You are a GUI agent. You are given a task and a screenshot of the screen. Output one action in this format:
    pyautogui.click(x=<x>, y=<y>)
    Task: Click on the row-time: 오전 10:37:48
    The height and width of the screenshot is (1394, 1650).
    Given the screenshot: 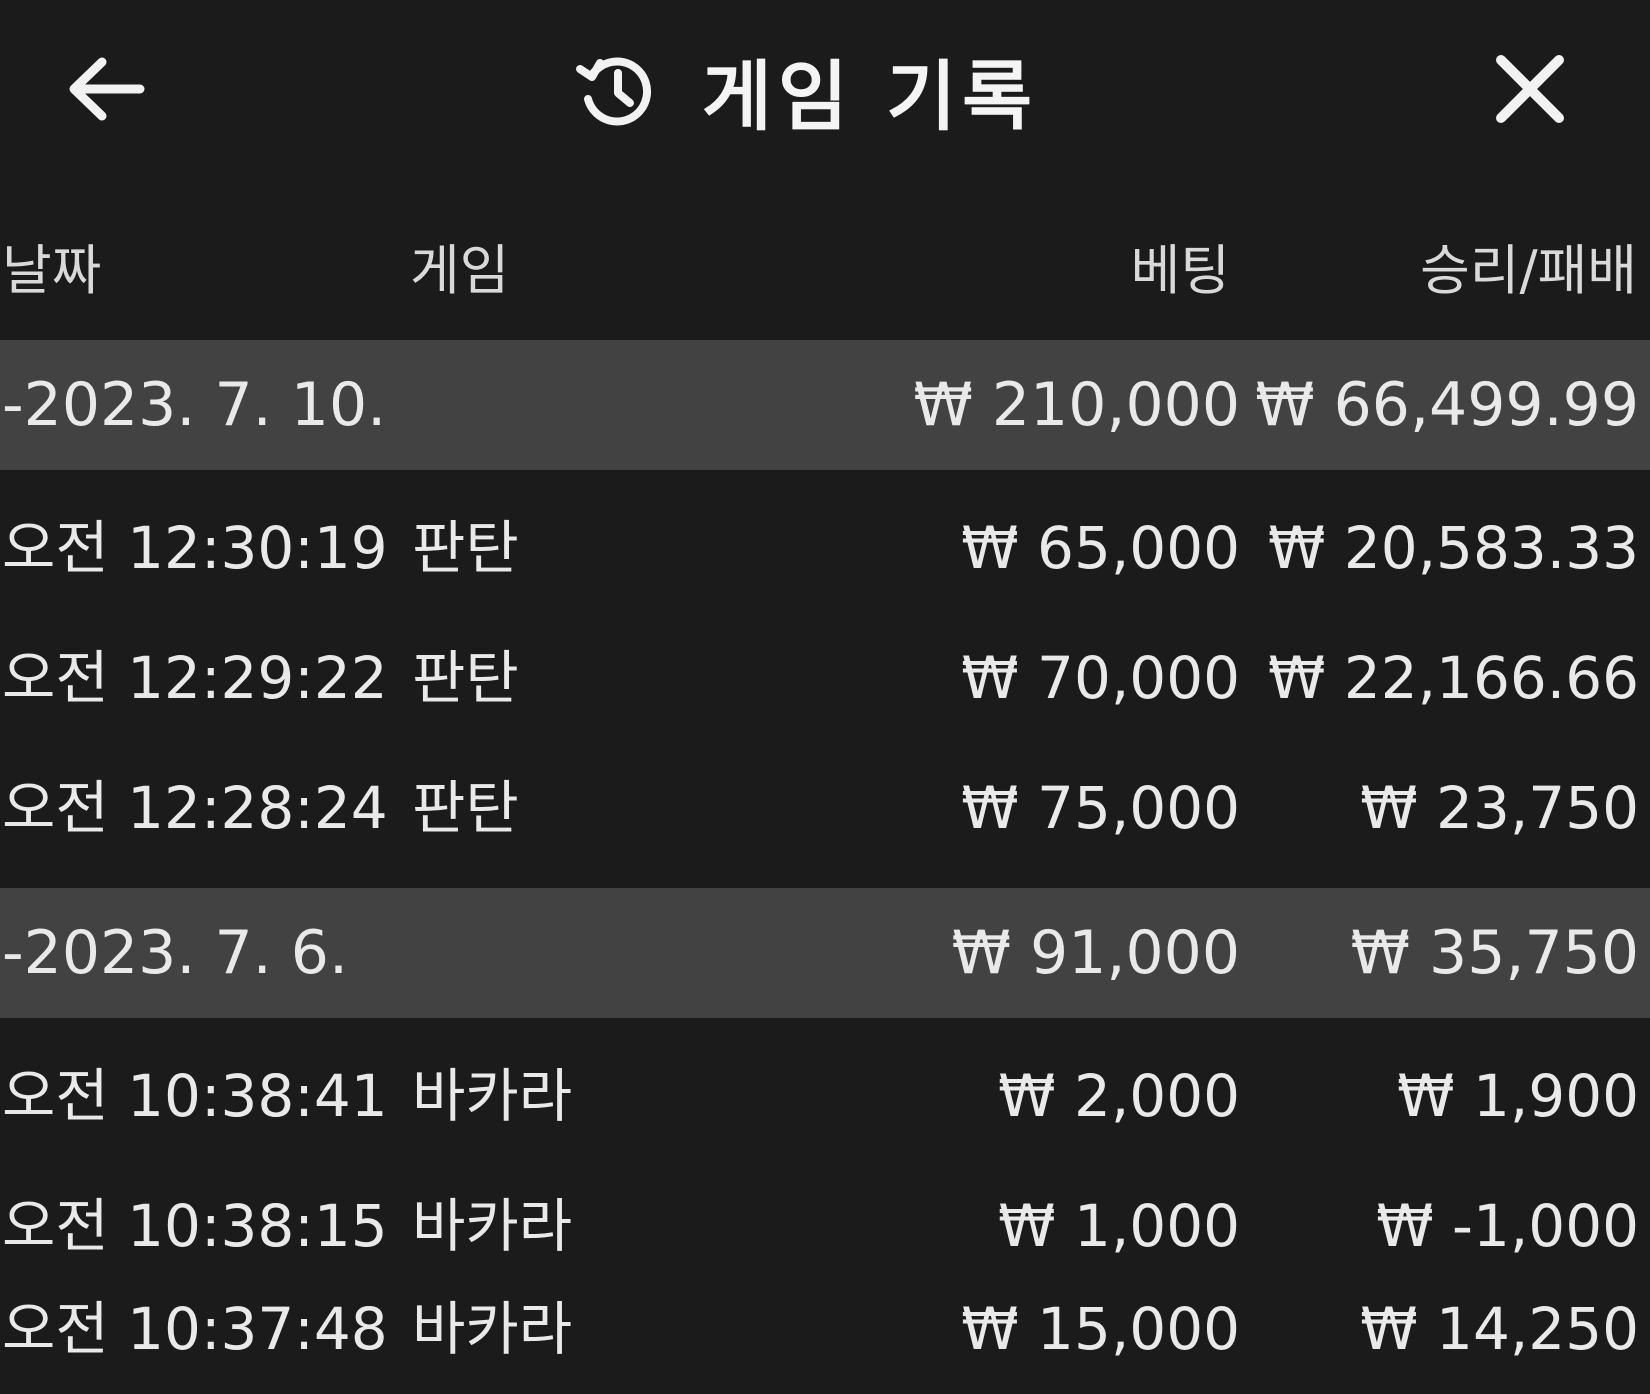 What is the action you would take?
    pyautogui.click(x=195, y=1329)
    